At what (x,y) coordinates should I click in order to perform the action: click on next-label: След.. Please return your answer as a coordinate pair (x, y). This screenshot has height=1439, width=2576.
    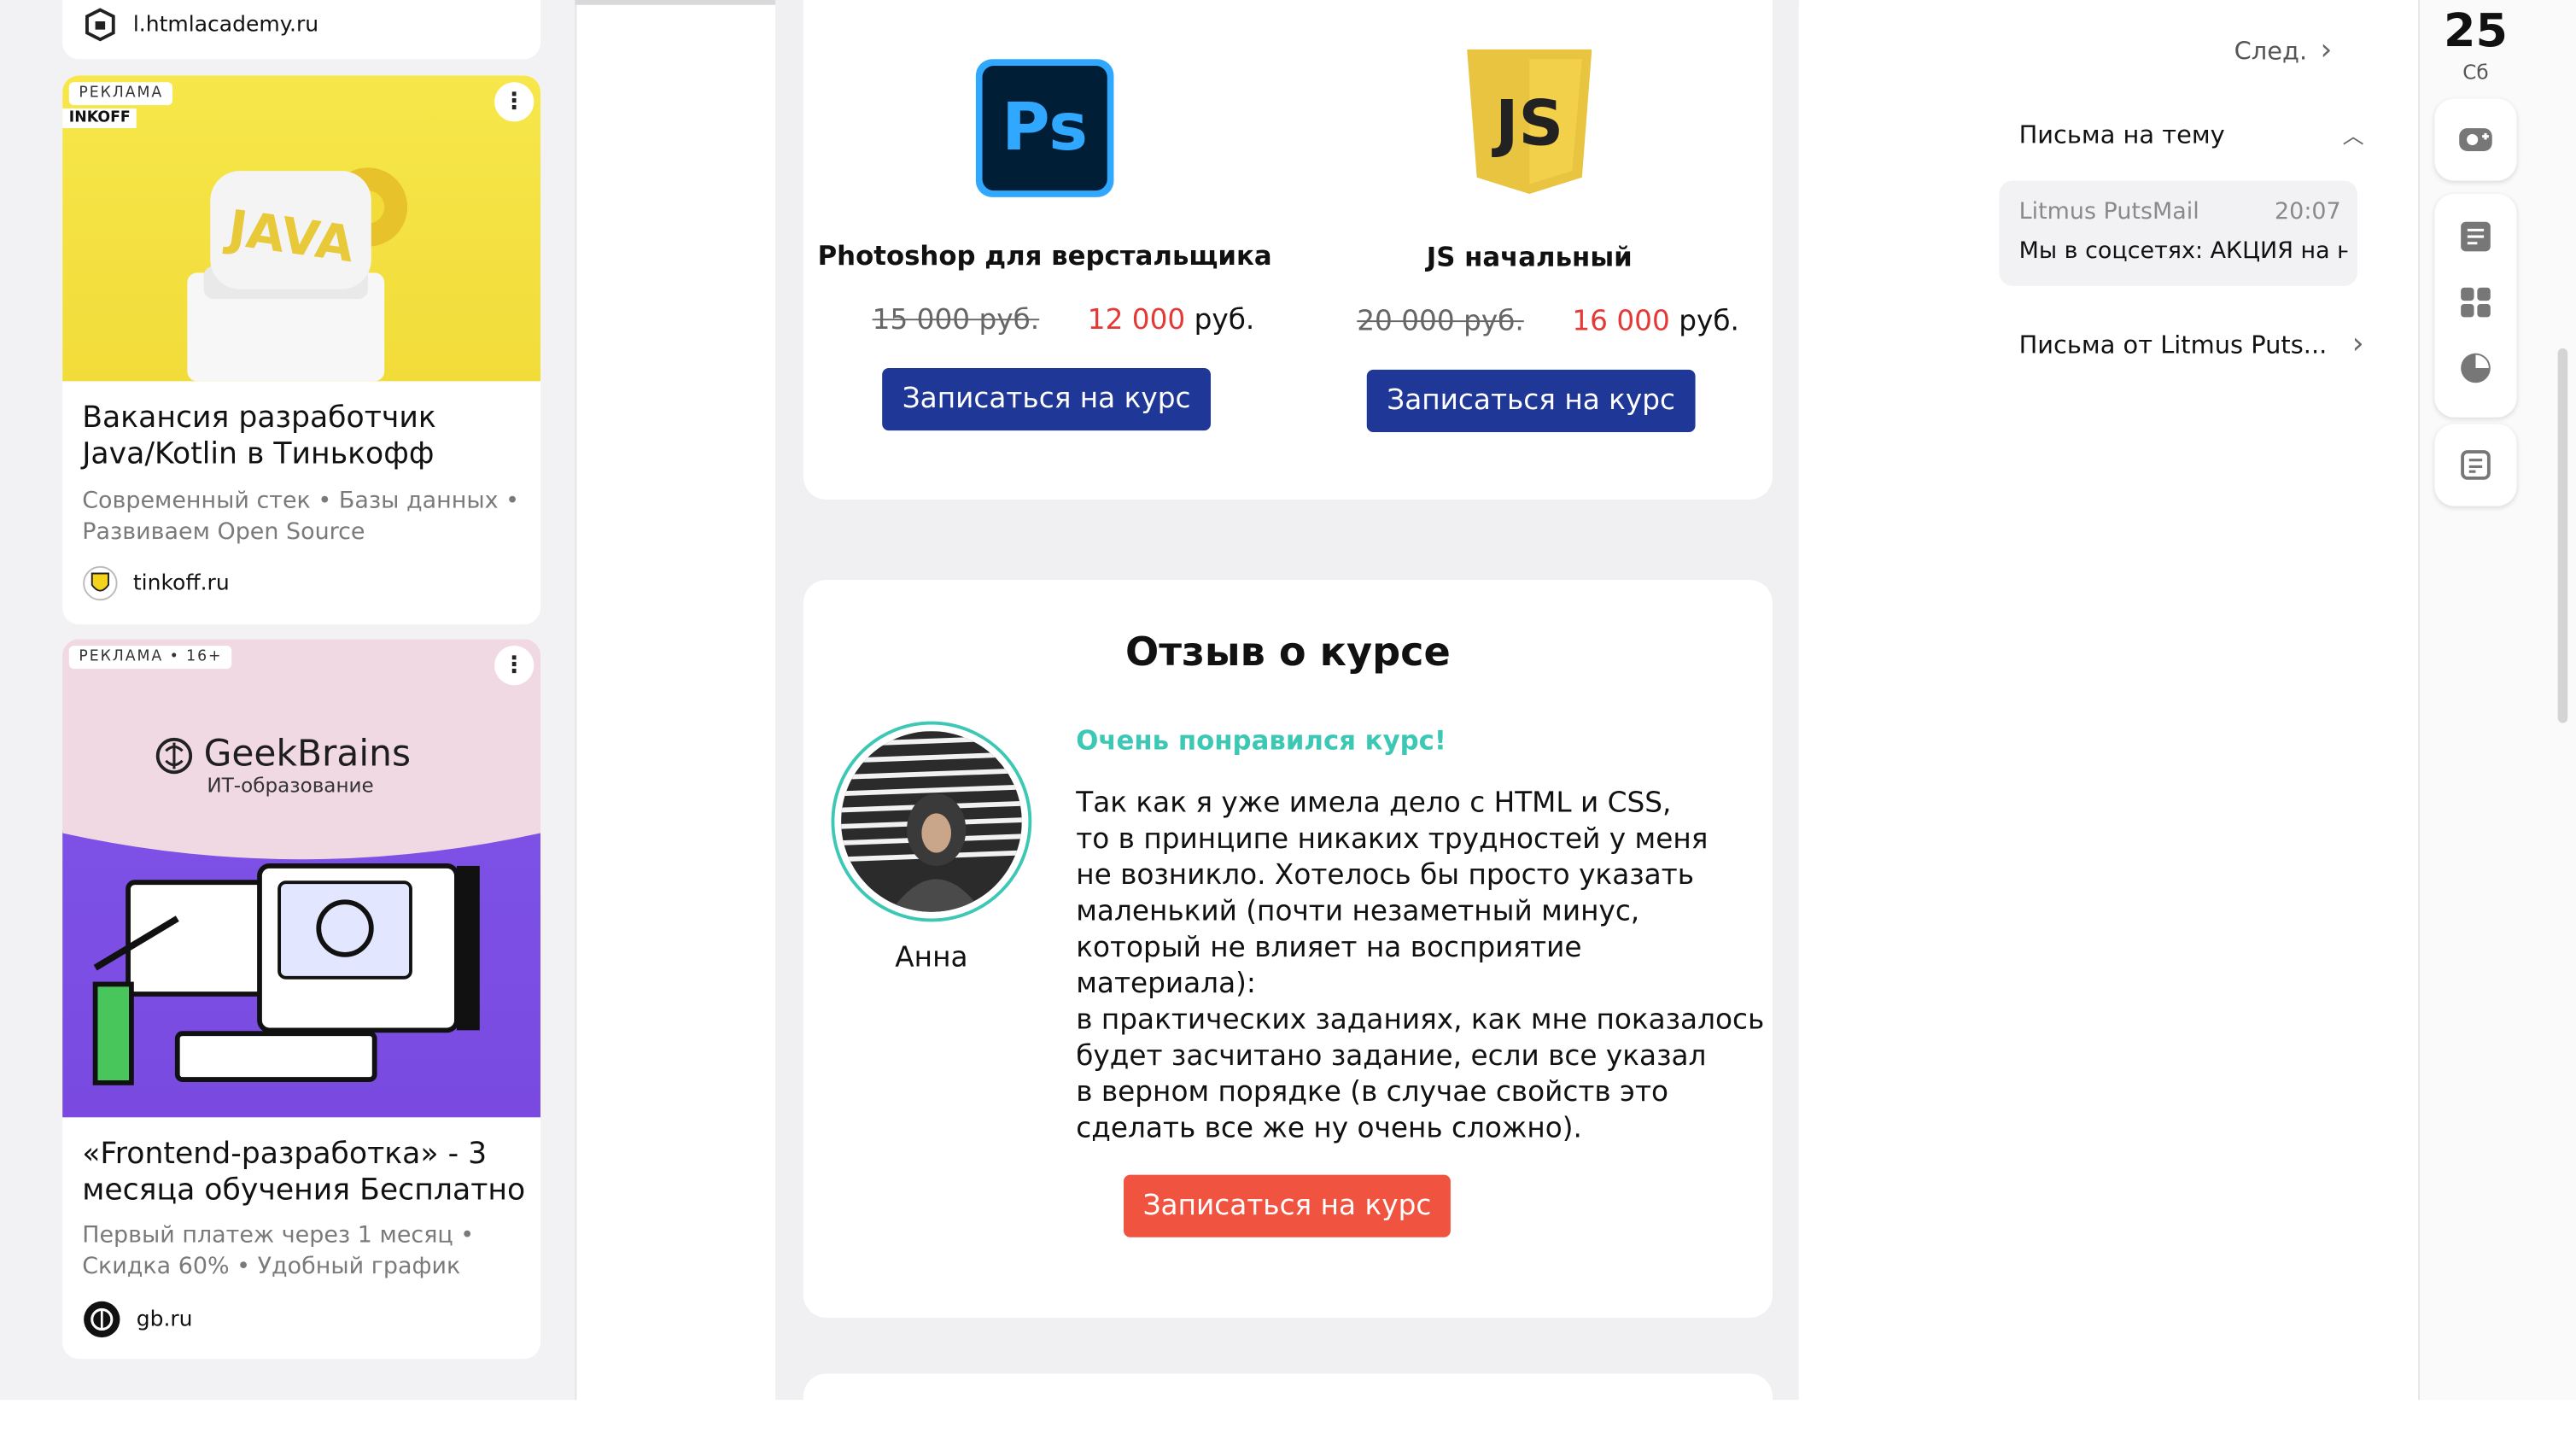
    Looking at the image, I should click on (2271, 50).